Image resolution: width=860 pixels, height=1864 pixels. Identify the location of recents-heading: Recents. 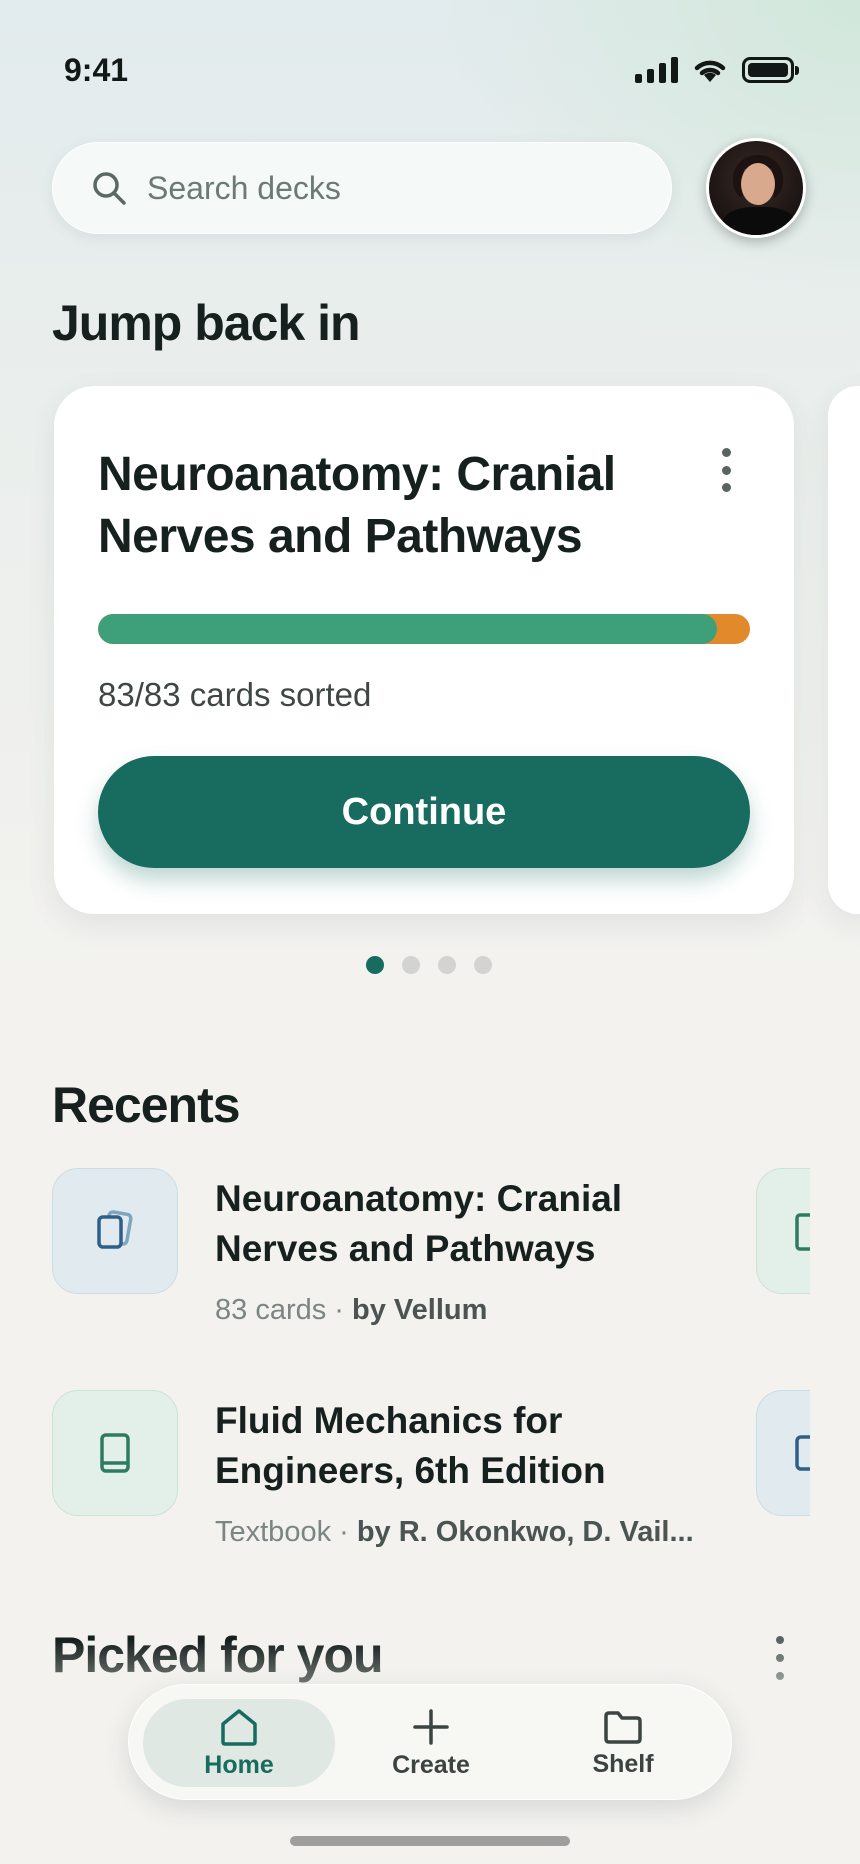
(146, 1105).